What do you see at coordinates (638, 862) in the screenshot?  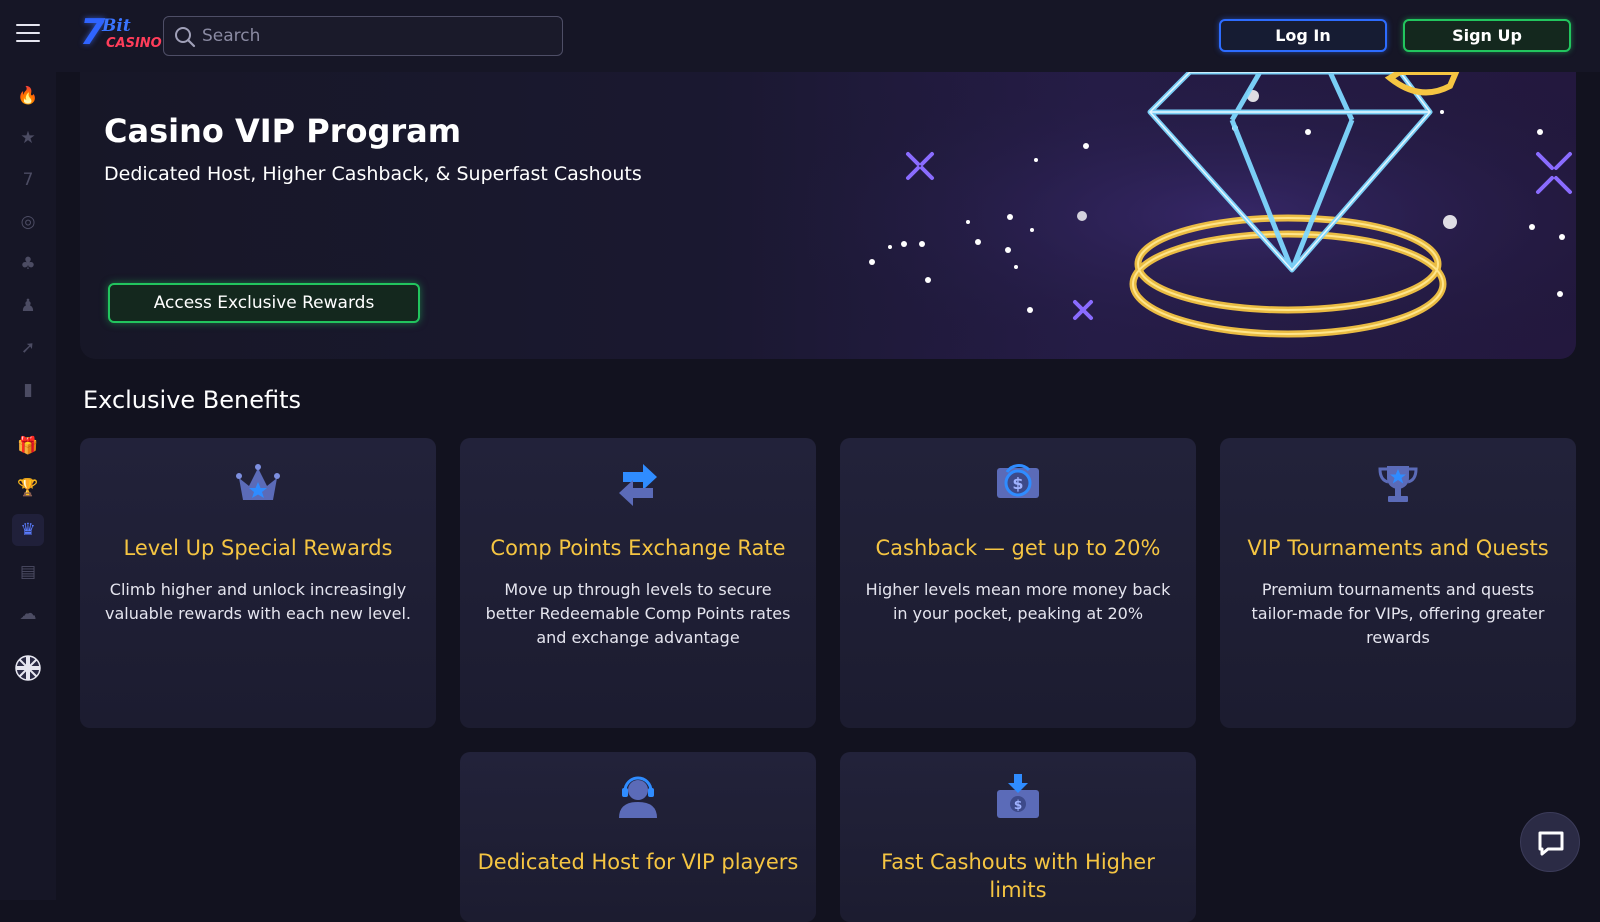 I see `benefit-title: Dedicated Host for VIP players` at bounding box center [638, 862].